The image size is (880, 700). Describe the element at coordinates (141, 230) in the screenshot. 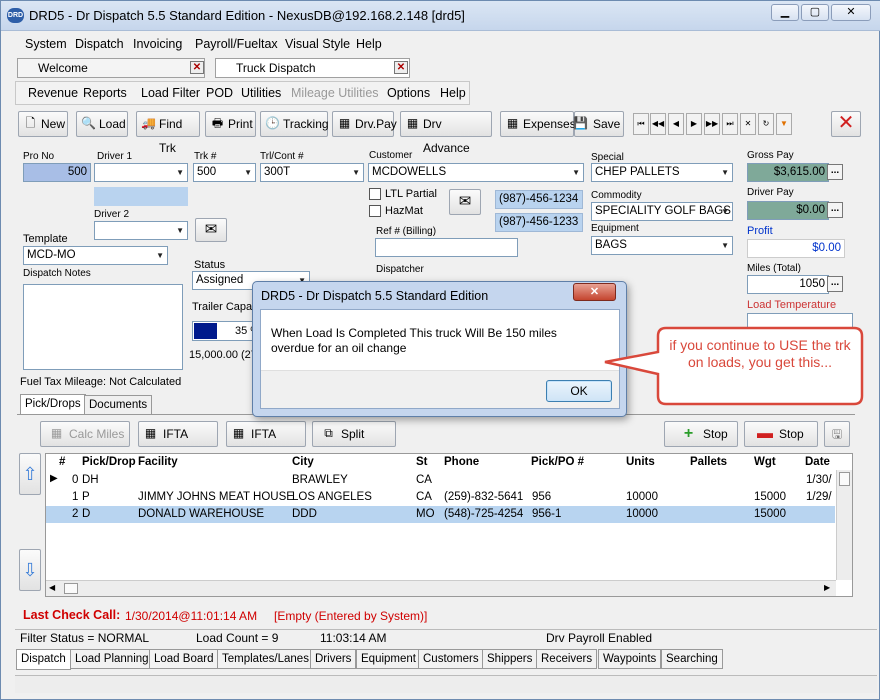

I see `driver2-select` at that location.